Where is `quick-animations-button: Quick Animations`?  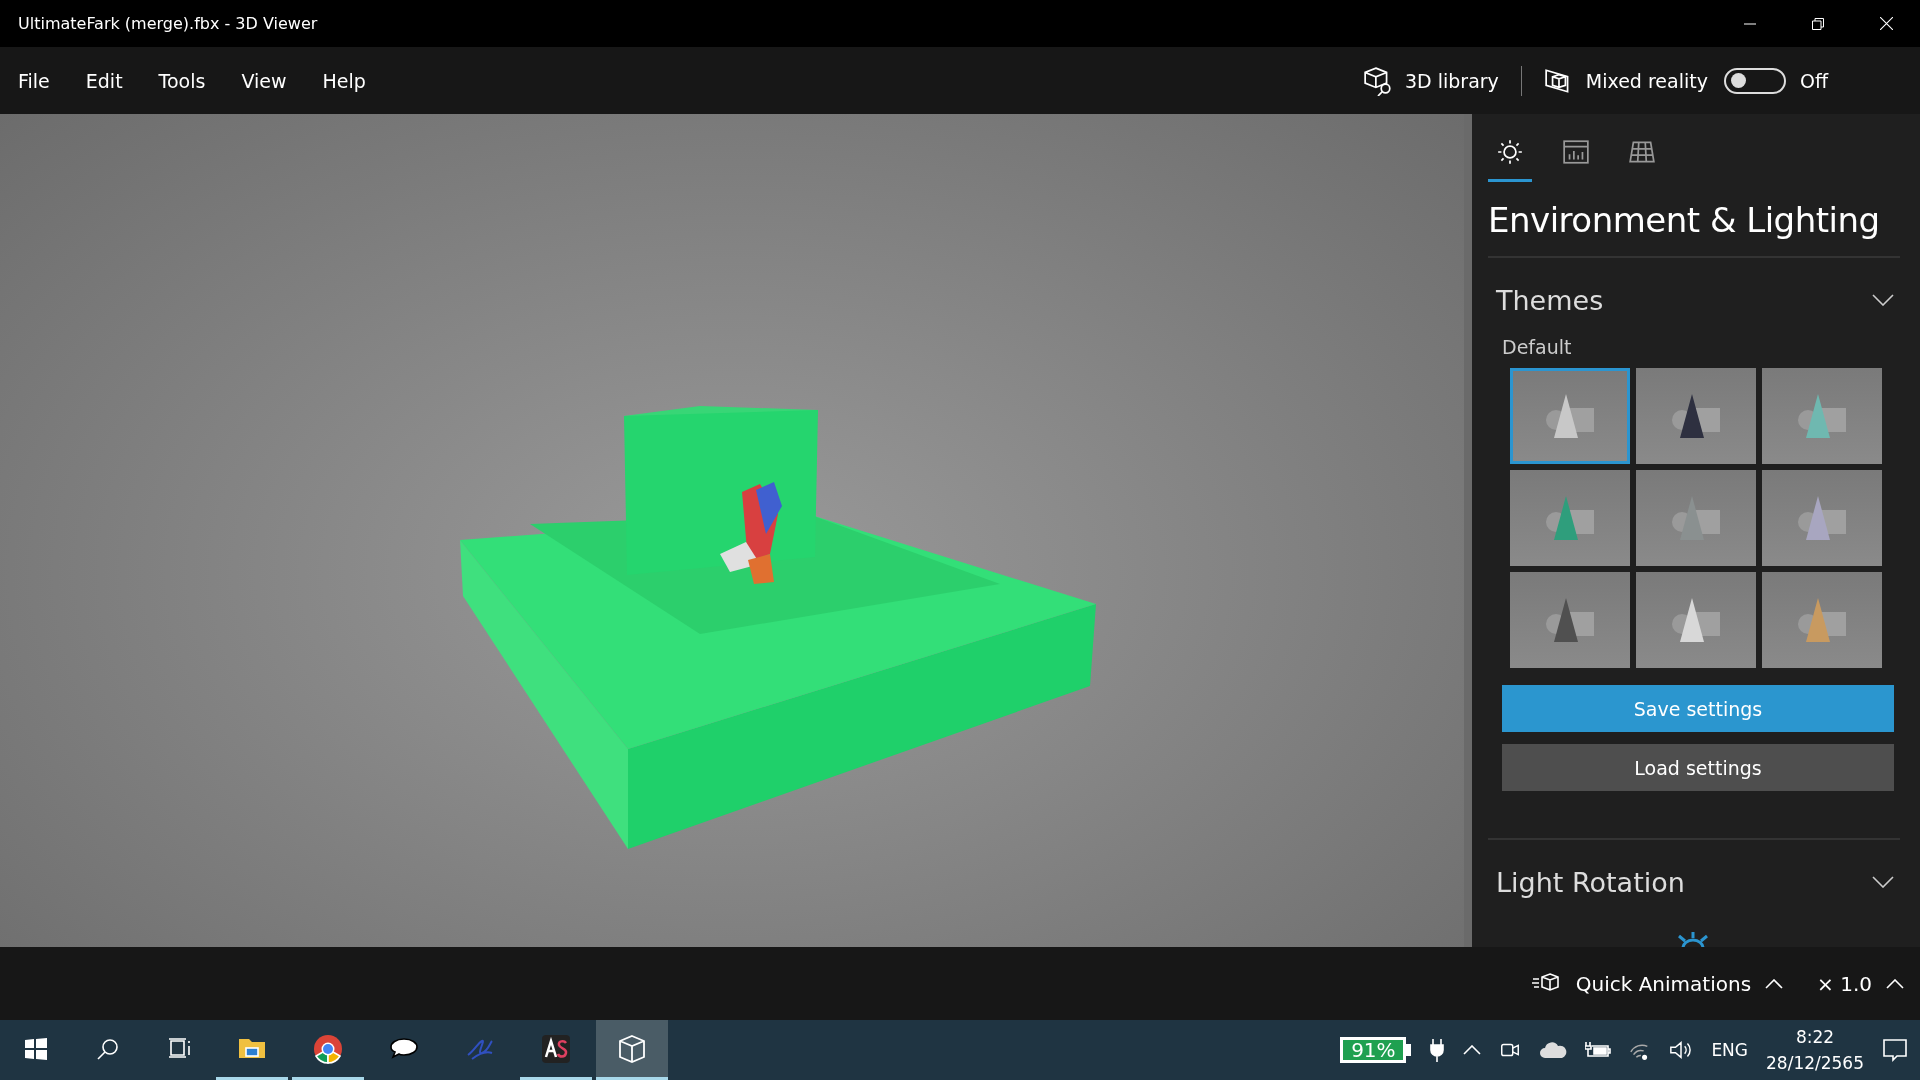 quick-animations-button: Quick Animations is located at coordinates (1657, 983).